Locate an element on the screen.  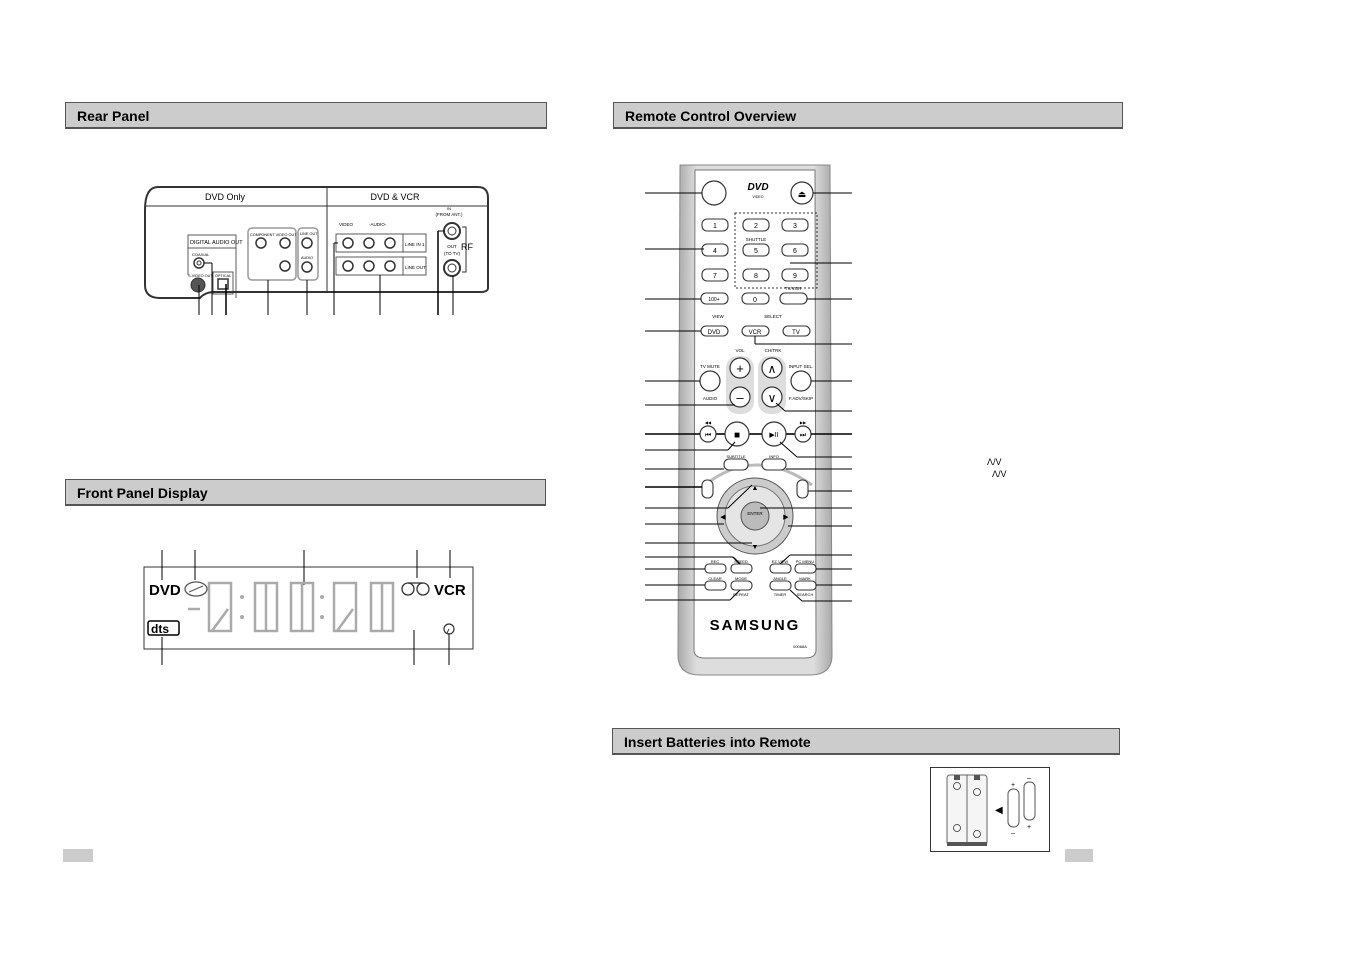
svg-text: TV/VCR is located at coordinates (793, 288).